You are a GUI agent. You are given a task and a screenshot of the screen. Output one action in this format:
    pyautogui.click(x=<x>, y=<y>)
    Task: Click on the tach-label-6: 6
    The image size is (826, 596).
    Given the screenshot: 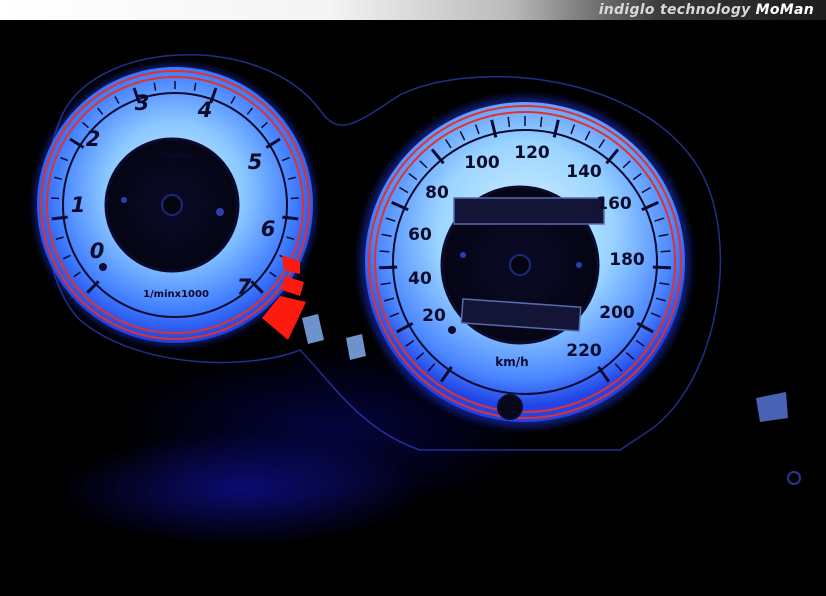 What is the action you would take?
    pyautogui.click(x=268, y=229)
    